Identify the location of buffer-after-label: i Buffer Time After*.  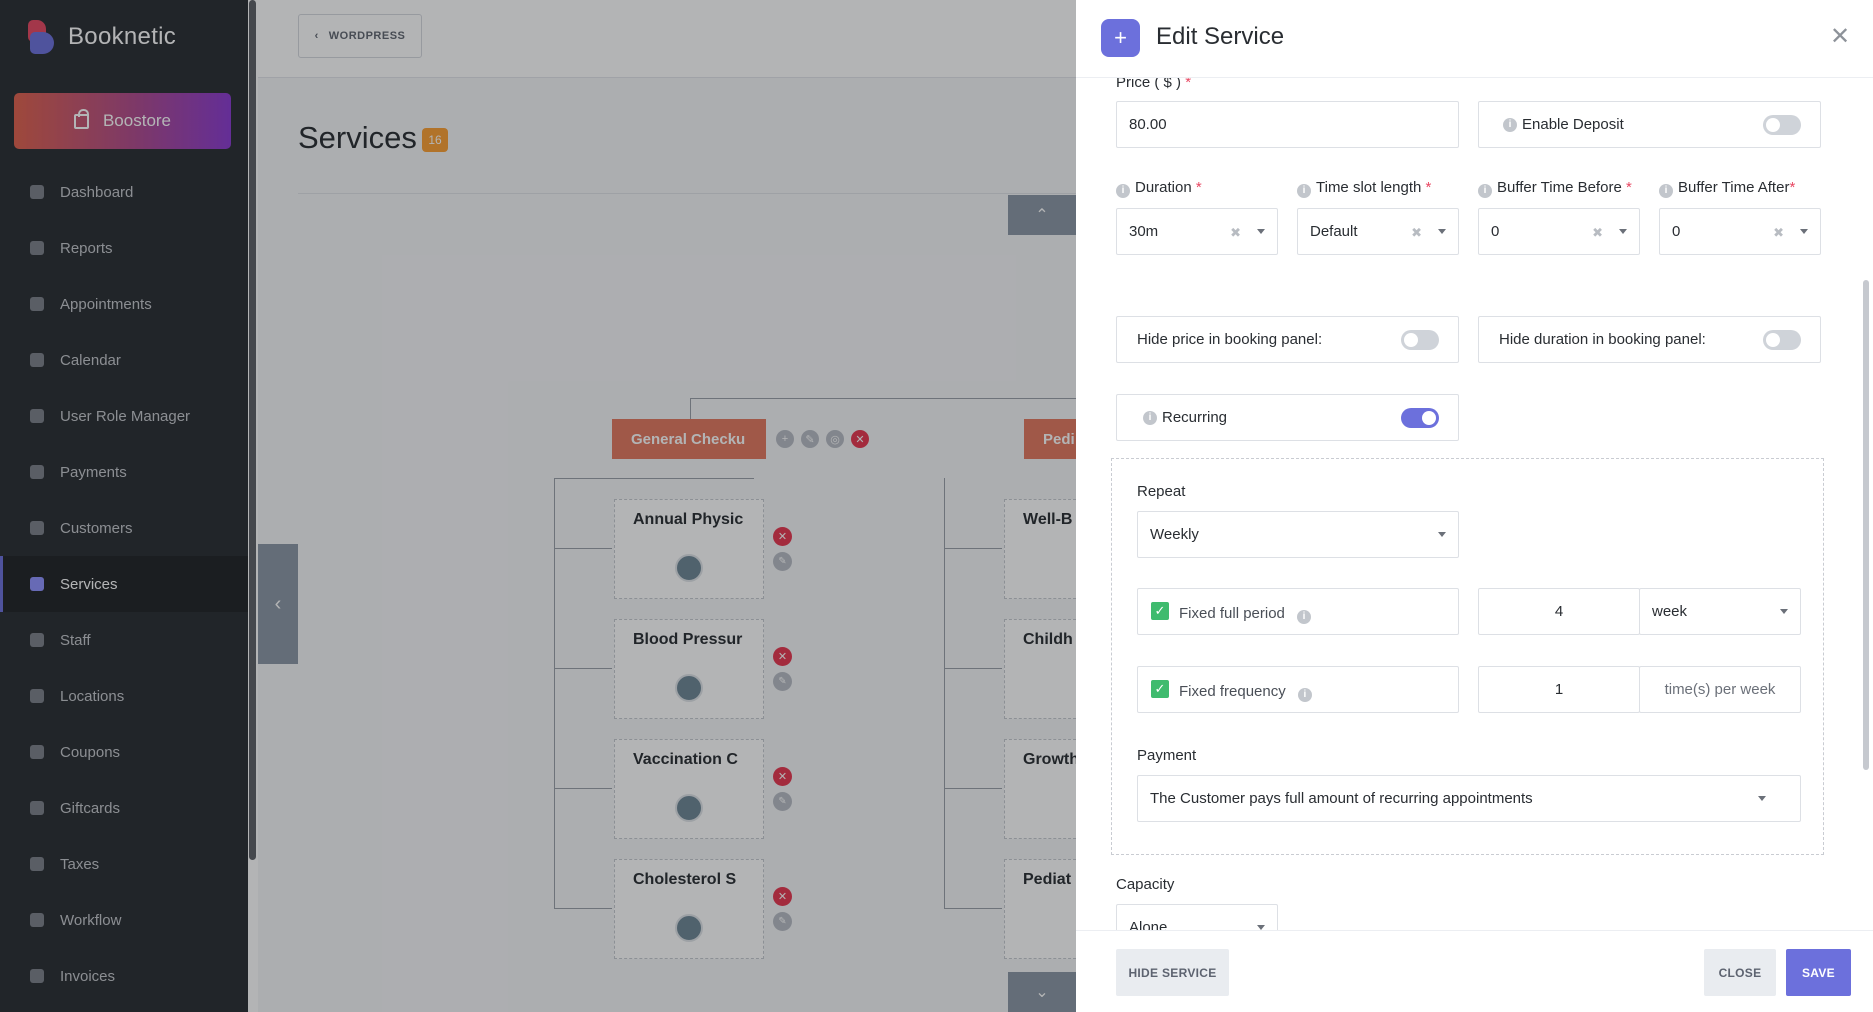
(1727, 188).